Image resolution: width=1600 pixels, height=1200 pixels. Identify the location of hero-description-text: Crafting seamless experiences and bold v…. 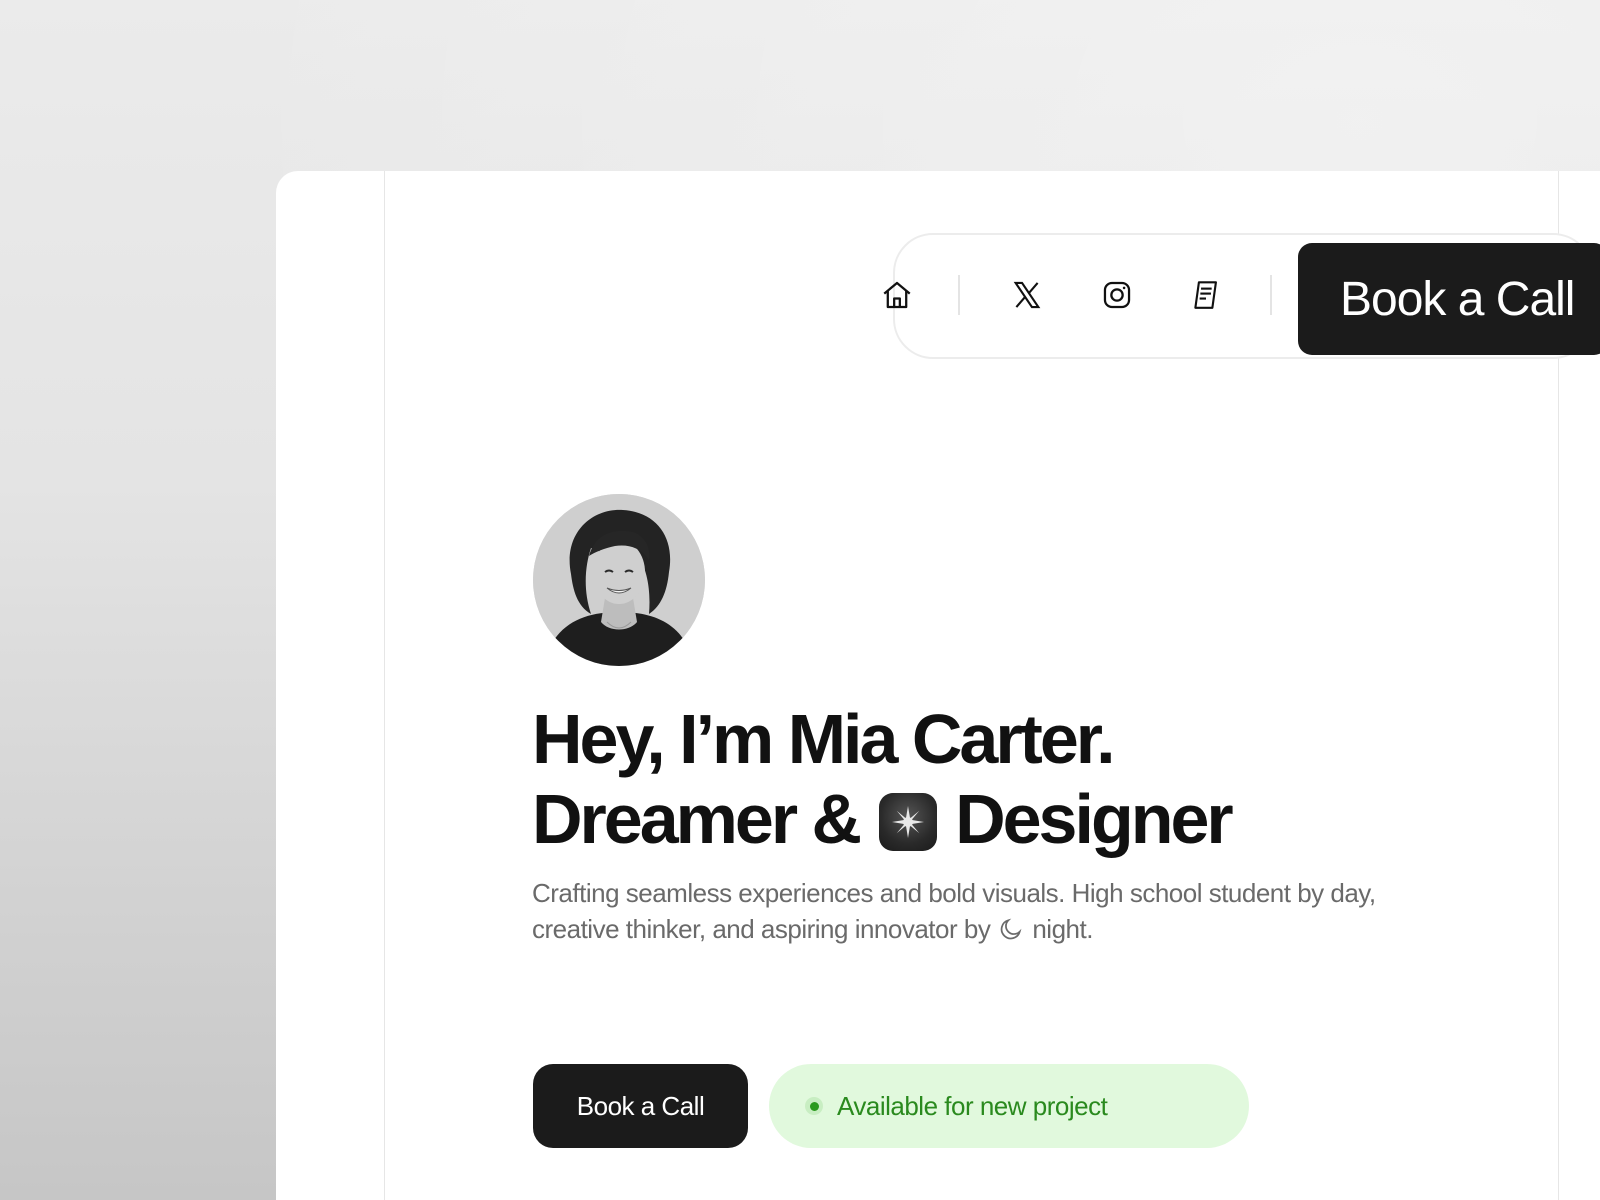
(954, 911).